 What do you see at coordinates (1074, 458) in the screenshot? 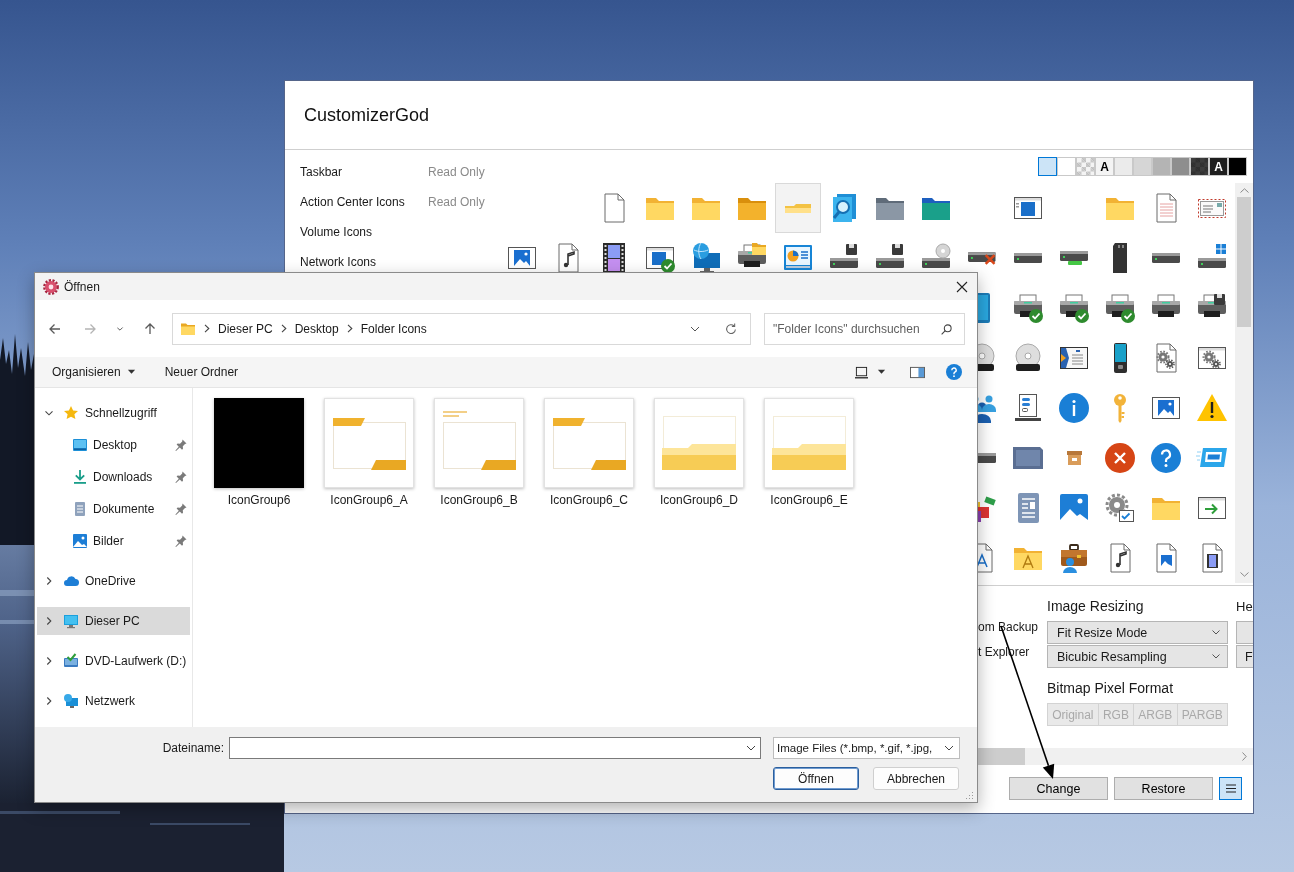
I see `box-icon` at bounding box center [1074, 458].